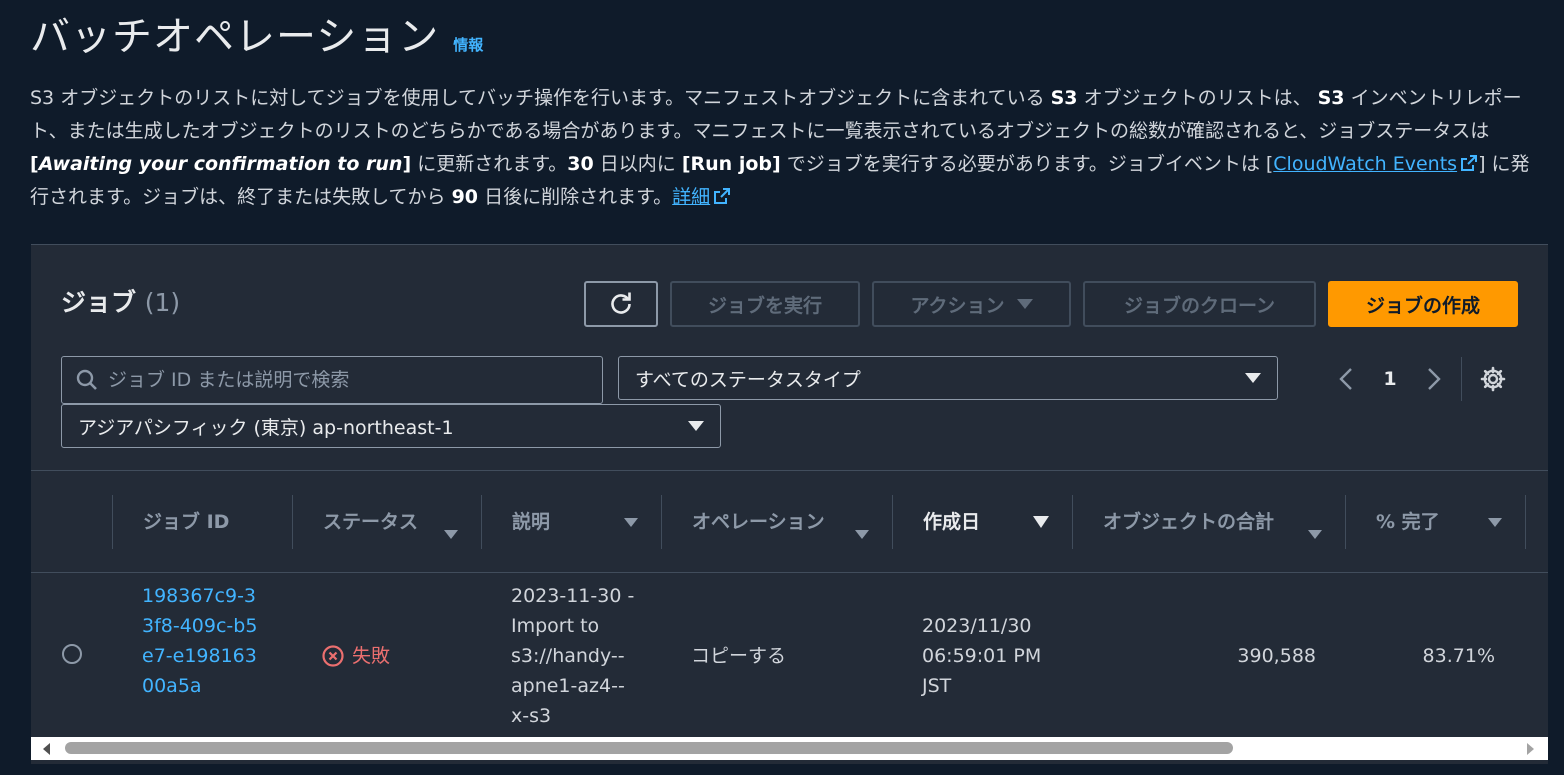 The image size is (1564, 775). I want to click on chevron-left-icon, so click(1345, 379).